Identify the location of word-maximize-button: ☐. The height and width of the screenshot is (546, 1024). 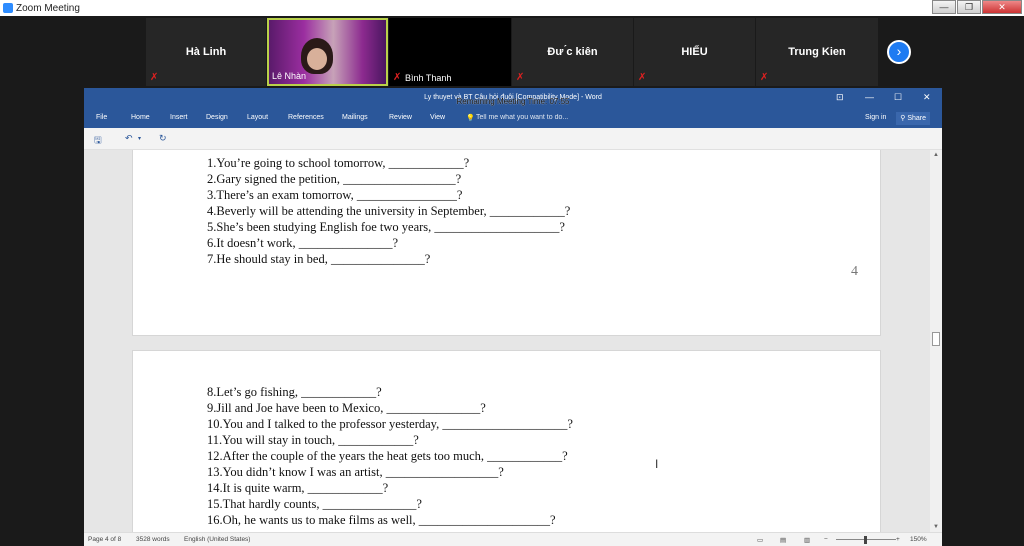
(898, 97).